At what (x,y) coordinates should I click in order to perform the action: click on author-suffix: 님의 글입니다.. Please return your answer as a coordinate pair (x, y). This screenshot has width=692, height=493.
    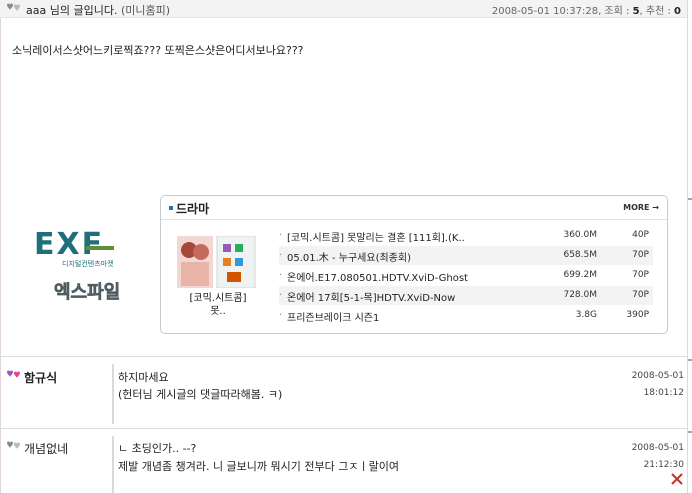
    Looking at the image, I should click on (83, 10).